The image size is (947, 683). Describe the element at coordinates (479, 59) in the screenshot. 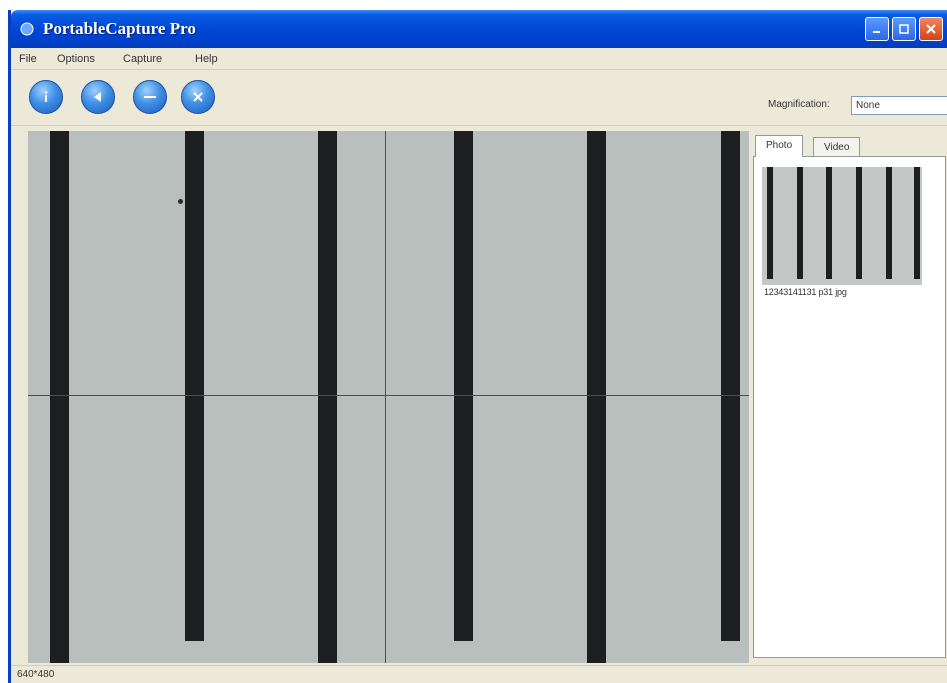

I see `menu-bar: File Options Capture Help` at that location.